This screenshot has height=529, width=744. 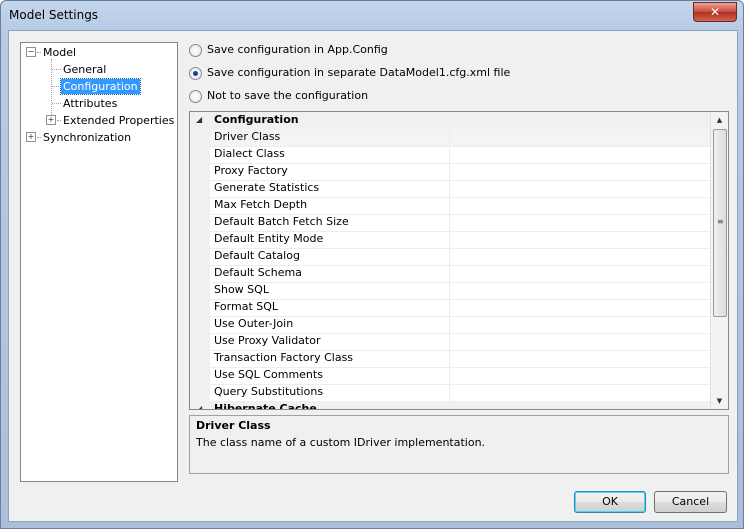 I want to click on property-name: Dialect Class, so click(x=249, y=153).